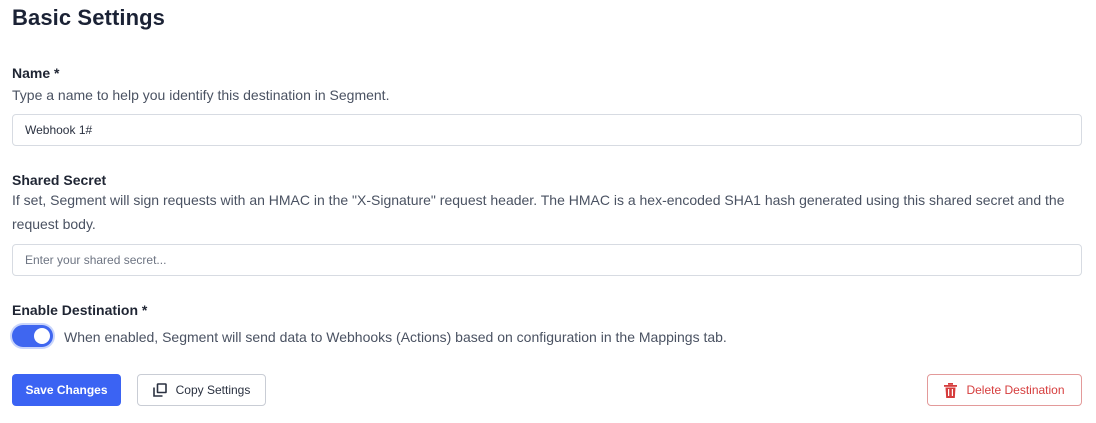  What do you see at coordinates (36, 73) in the screenshot?
I see `name-label: Name *` at bounding box center [36, 73].